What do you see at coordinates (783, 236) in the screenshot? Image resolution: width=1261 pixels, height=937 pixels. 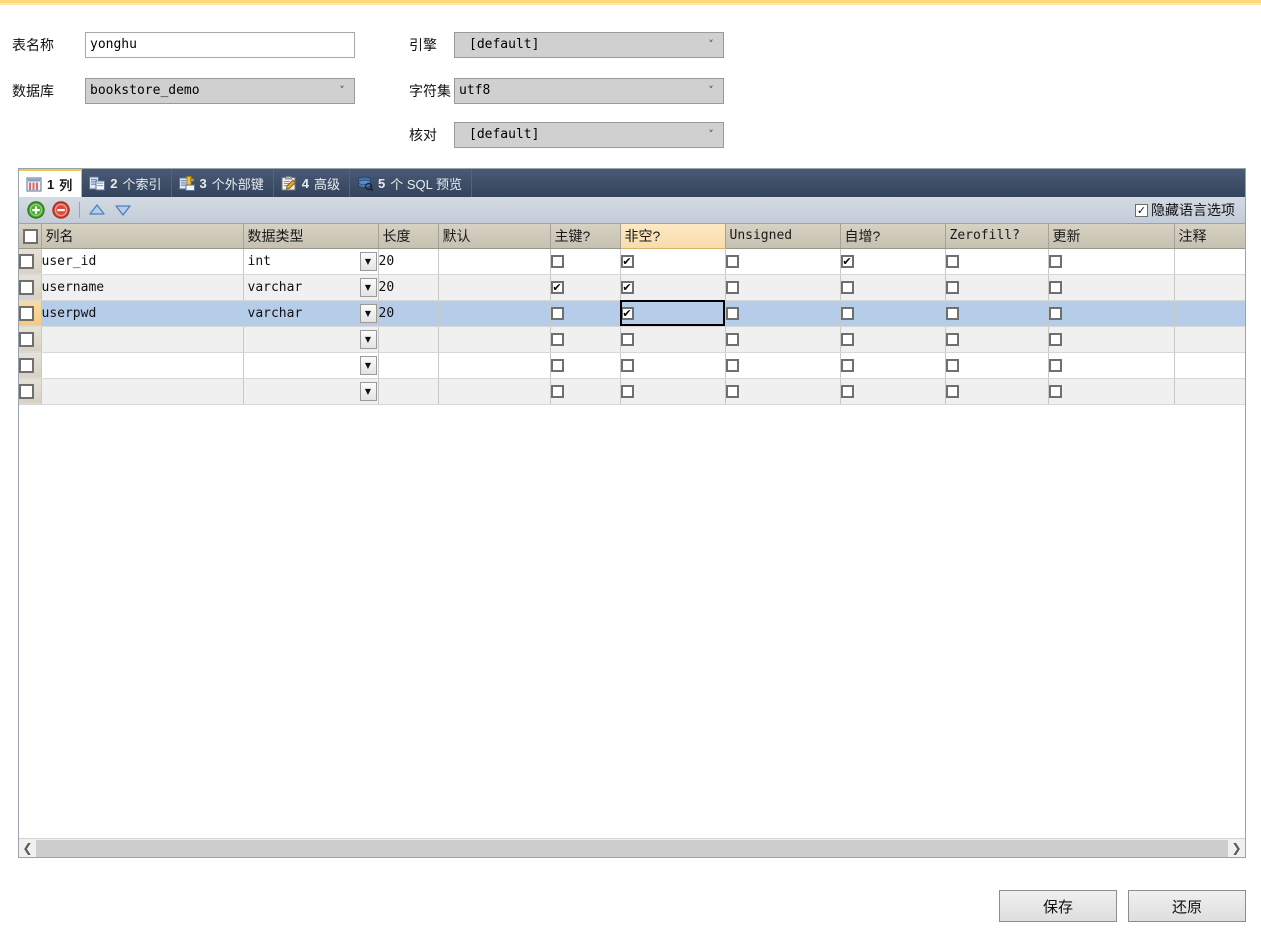 I see `column-header-unsigned: Unsigned` at bounding box center [783, 236].